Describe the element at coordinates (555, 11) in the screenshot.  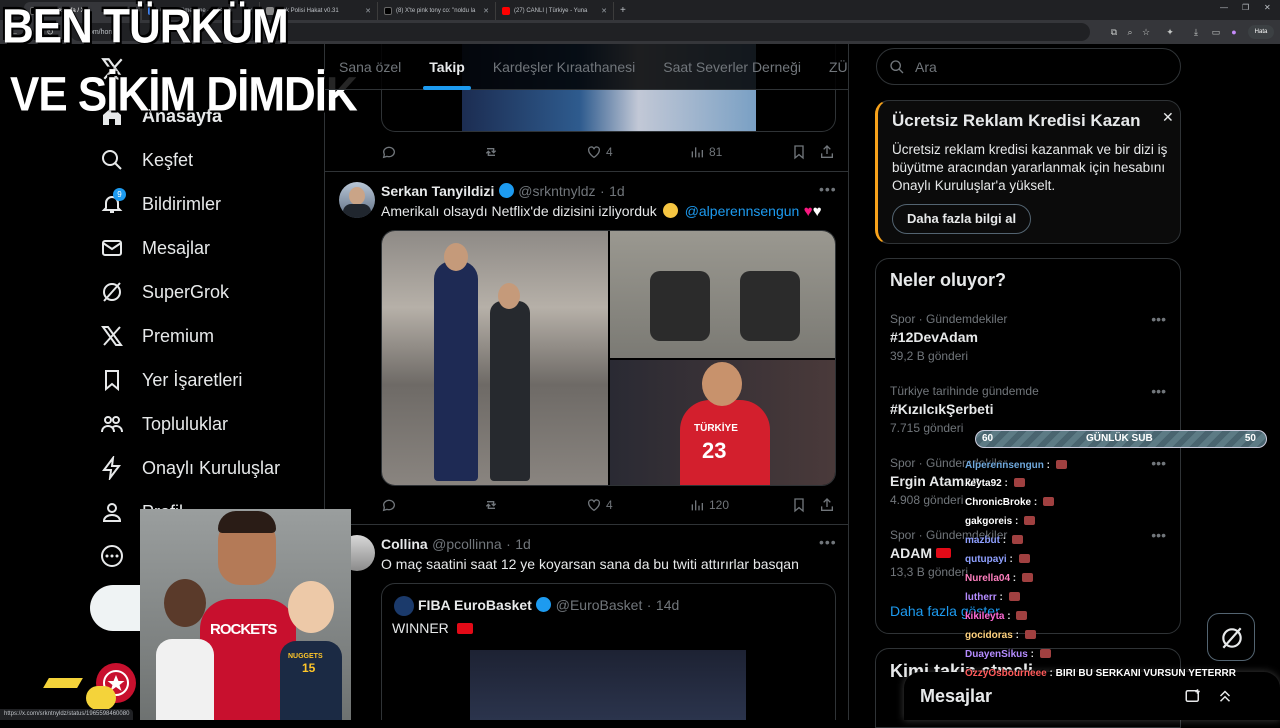
I see `browser-tab-5: (27) CANLI | Türkiye - Yuna ✕` at that location.